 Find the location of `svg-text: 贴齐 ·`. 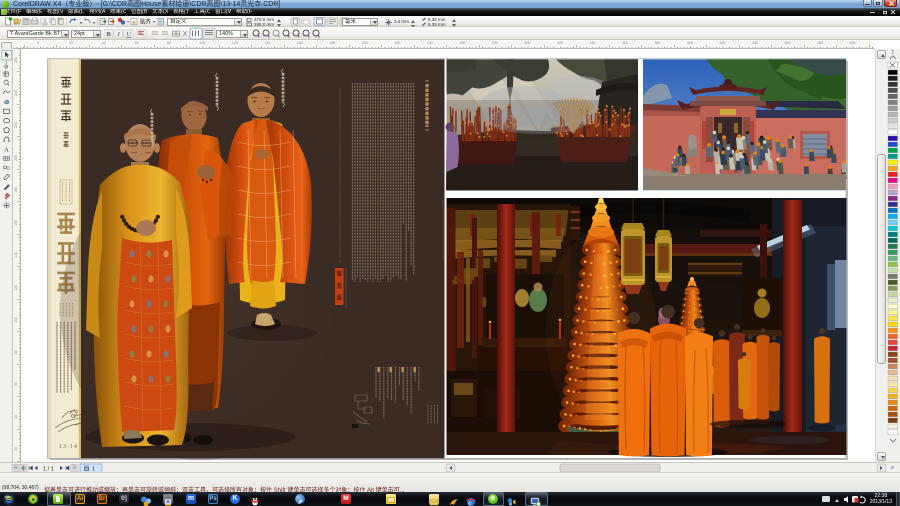

svg-text: 贴齐 · is located at coordinates (147, 22).